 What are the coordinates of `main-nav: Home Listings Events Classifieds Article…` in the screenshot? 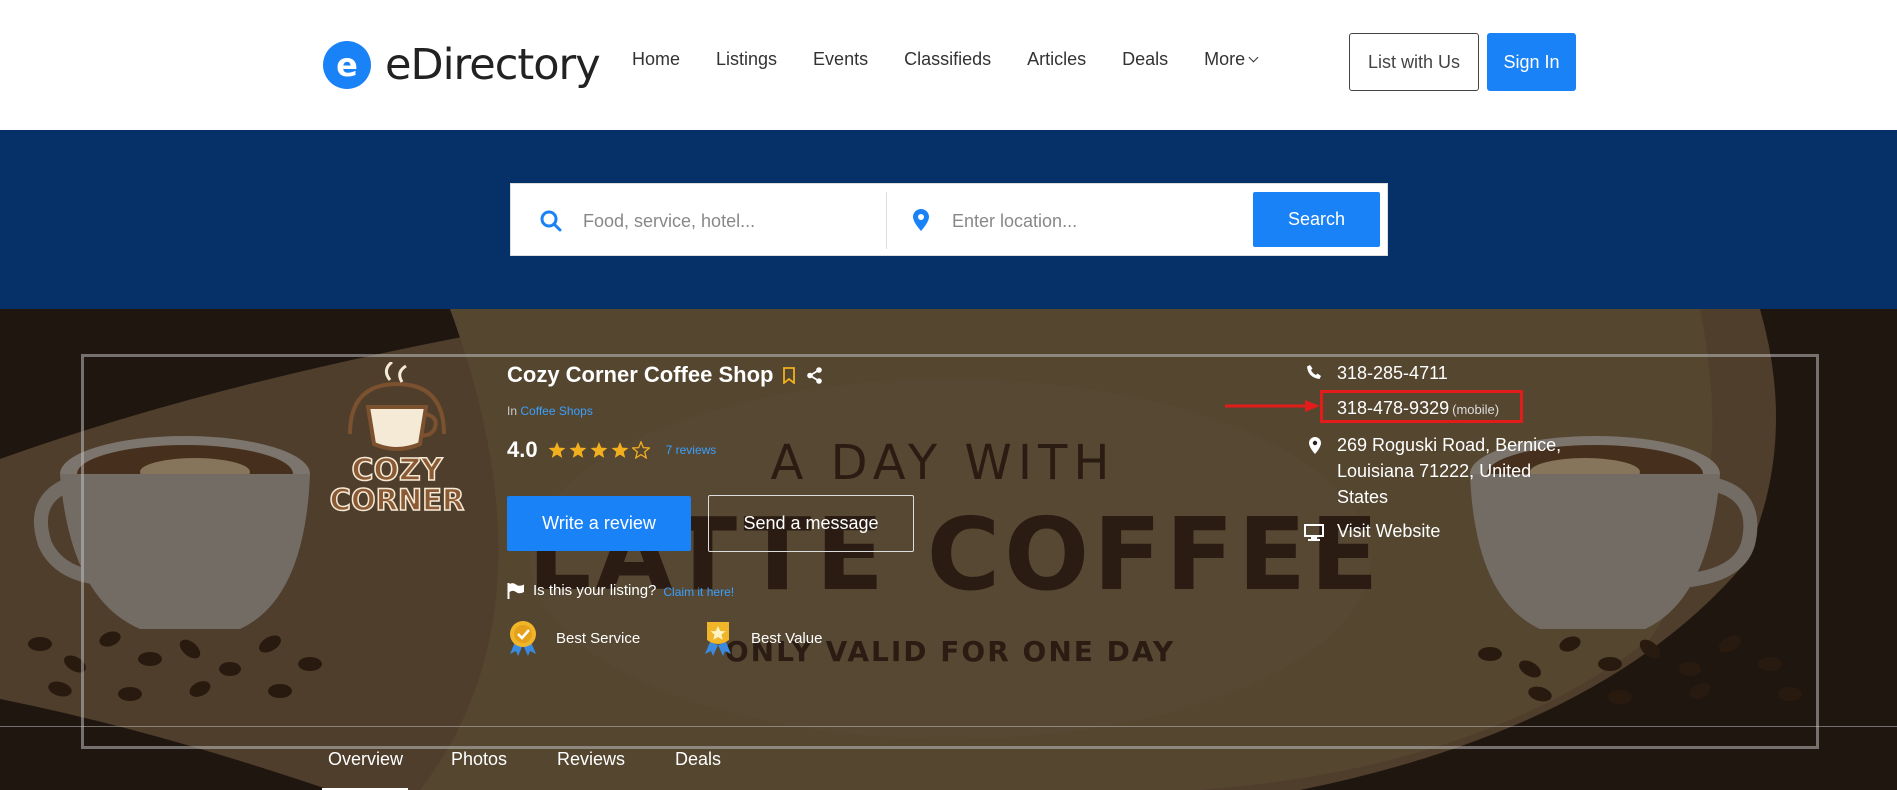 It's located at (962, 59).